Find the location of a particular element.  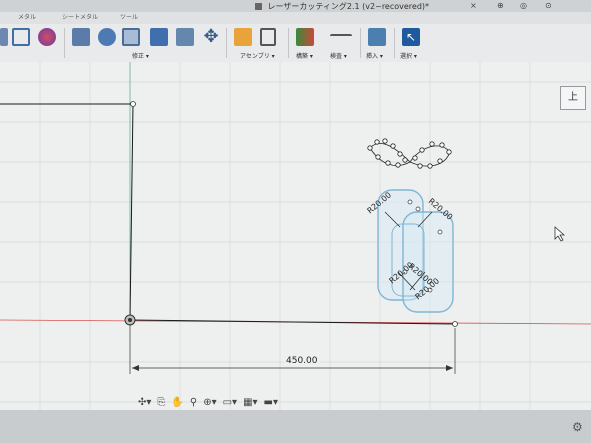

workspace-tabs: メタル シートメタル ツール is located at coordinates (295, 18).